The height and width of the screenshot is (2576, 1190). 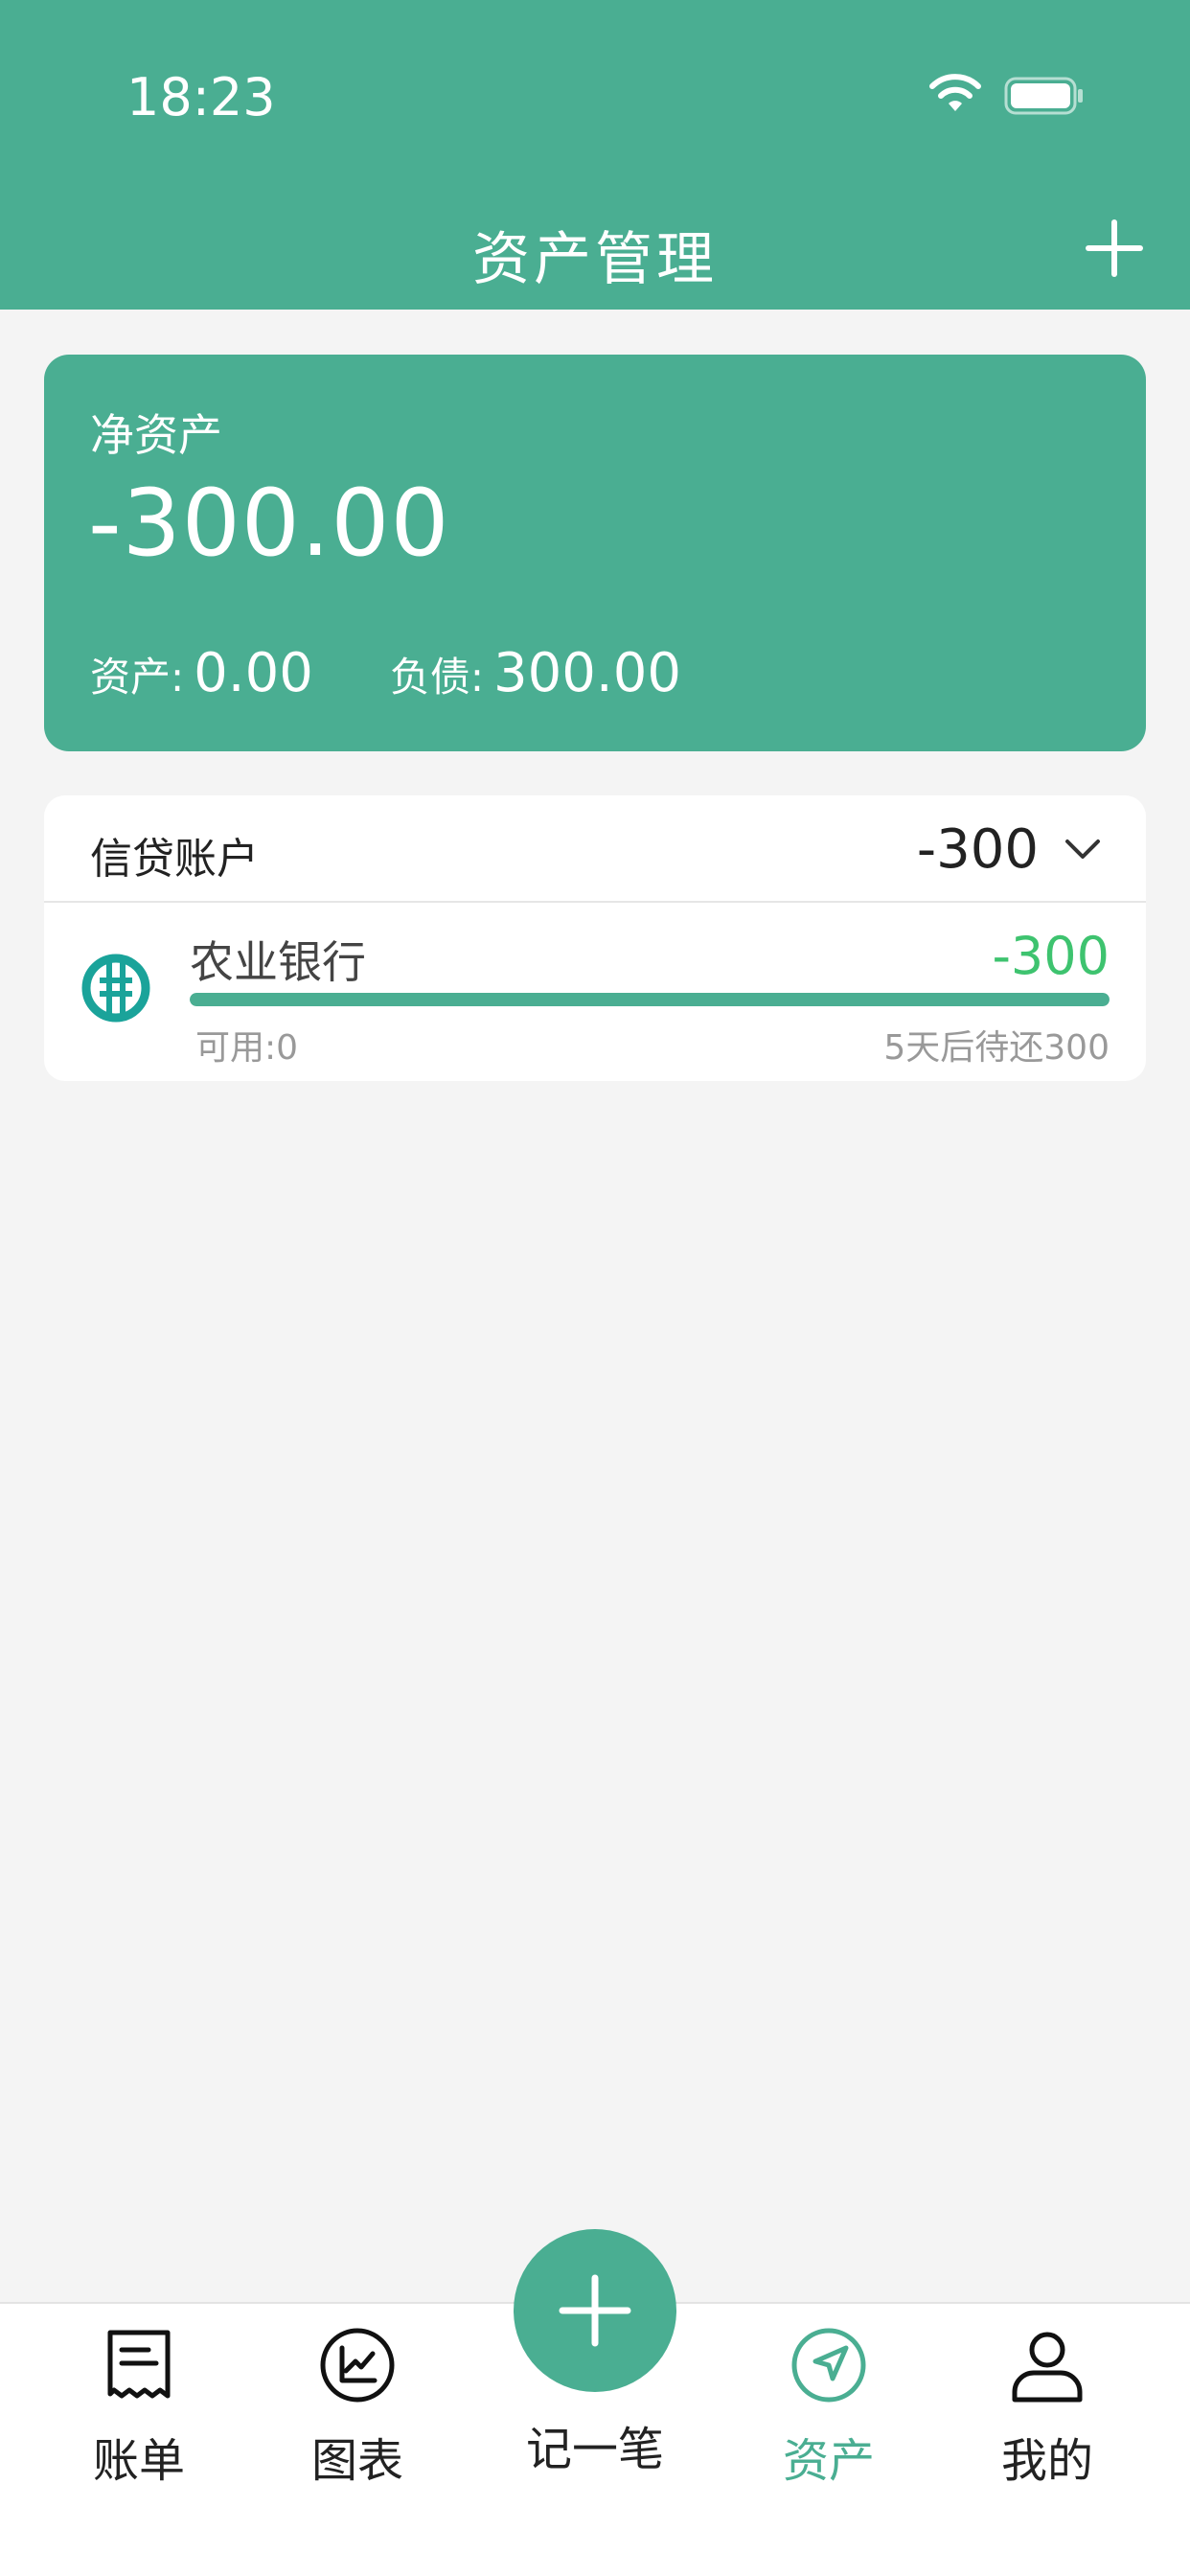 I want to click on credit-group-total: -300, so click(x=978, y=849).